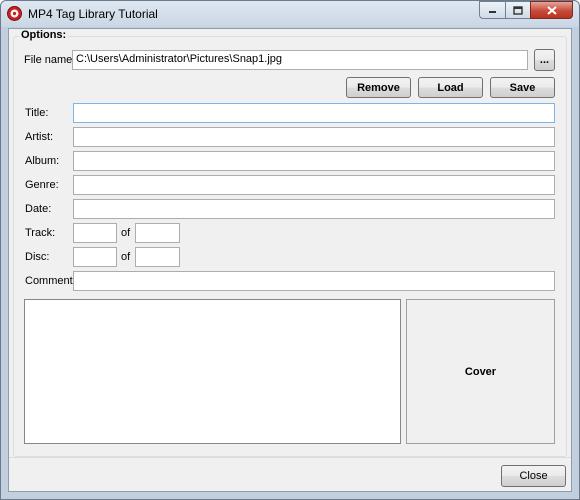 The image size is (580, 500). I want to click on title-label: Title:, so click(37, 113).